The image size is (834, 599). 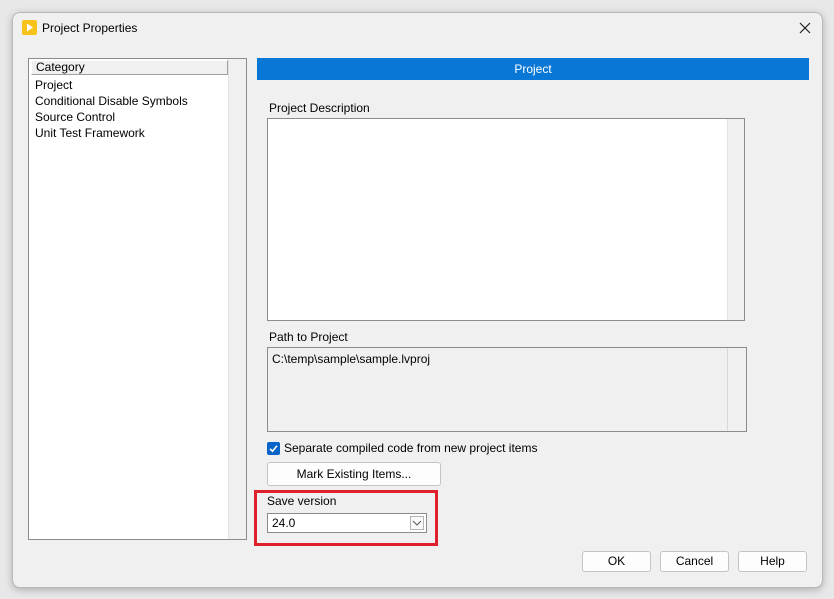 What do you see at coordinates (308, 337) in the screenshot?
I see `path-to-project-label: Path to Project` at bounding box center [308, 337].